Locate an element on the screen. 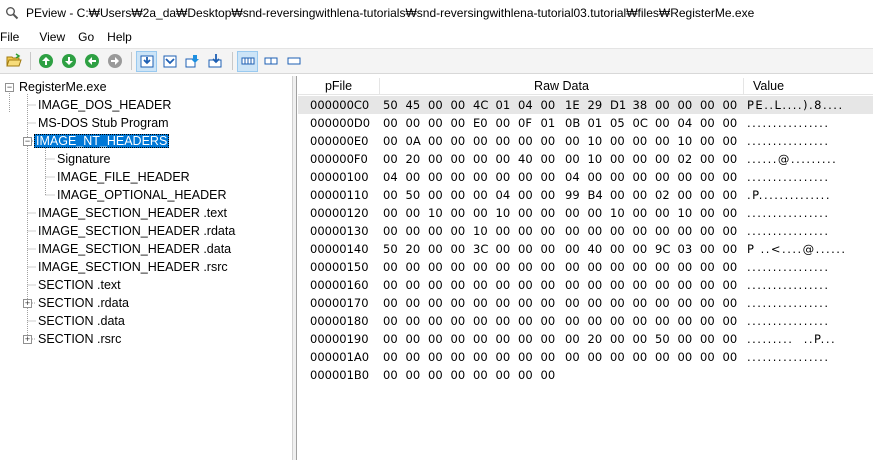  hex-byte: 99 is located at coordinates (576, 195).